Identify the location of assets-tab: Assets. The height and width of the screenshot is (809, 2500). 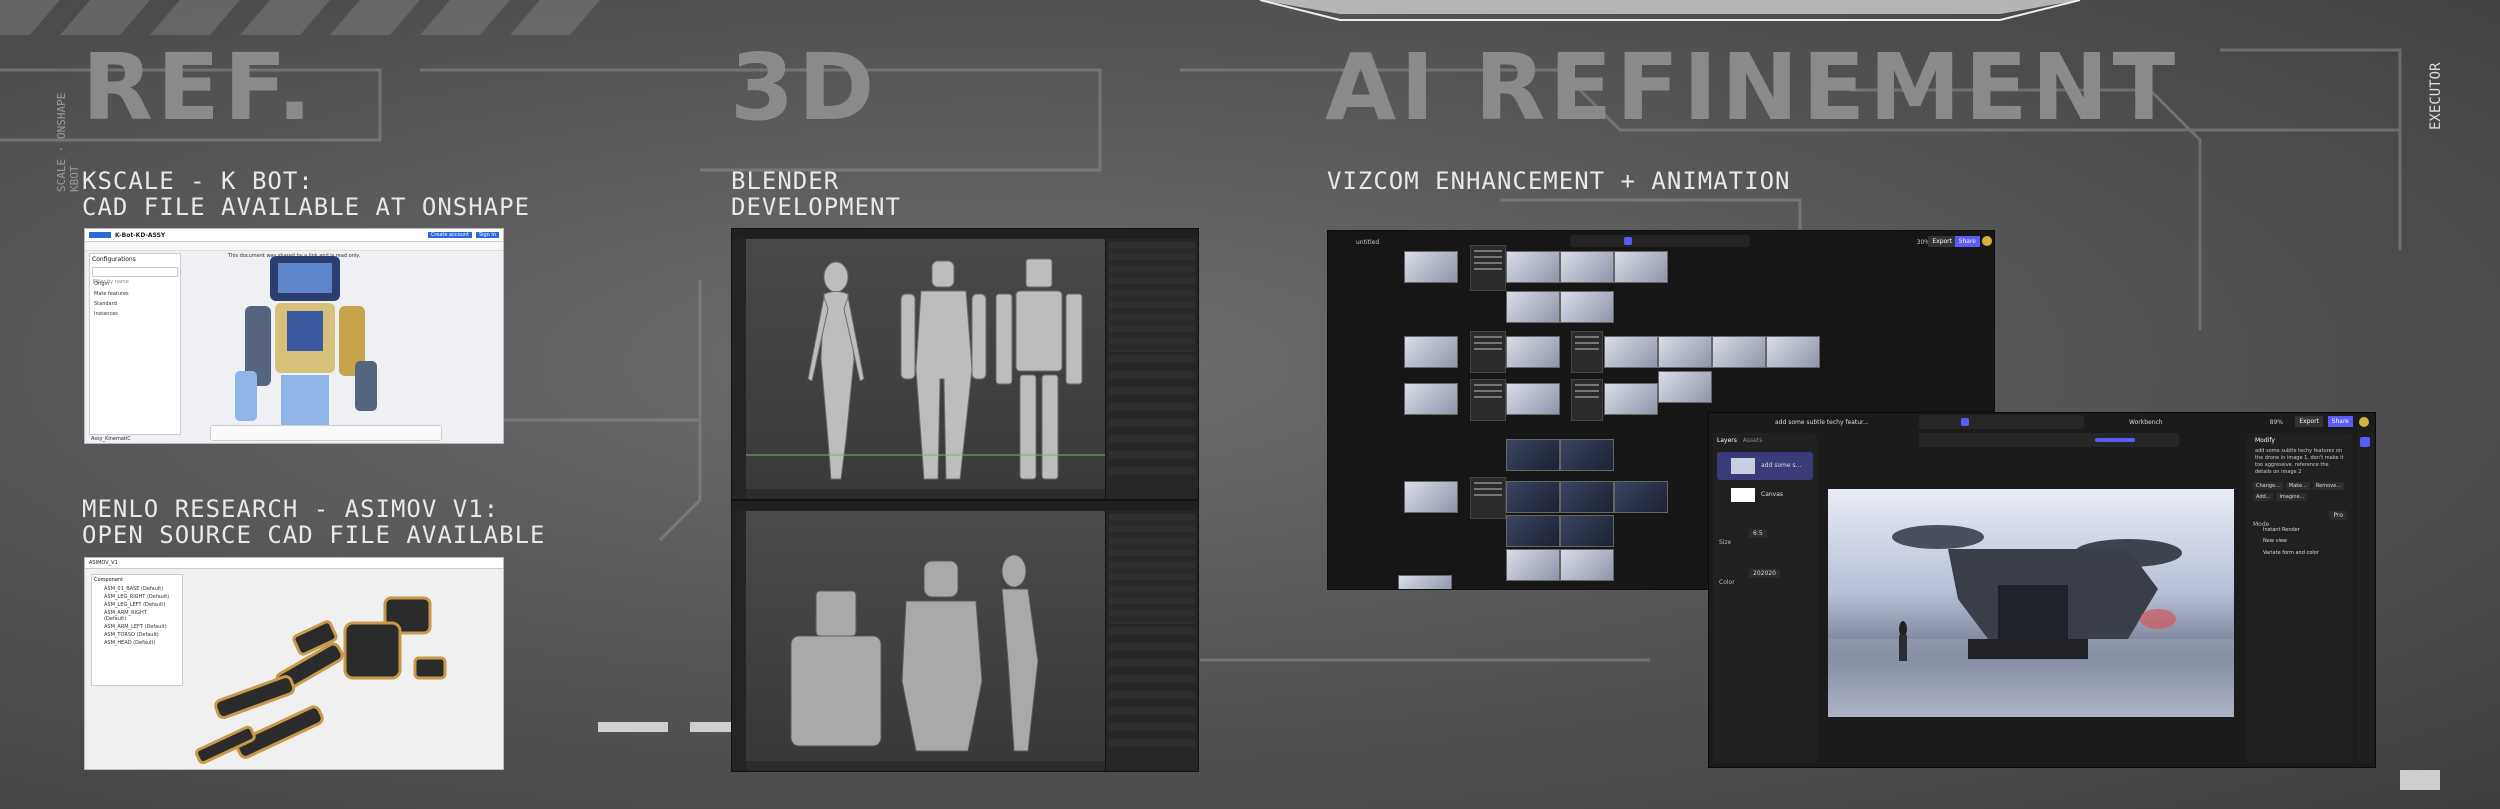
(1753, 440).